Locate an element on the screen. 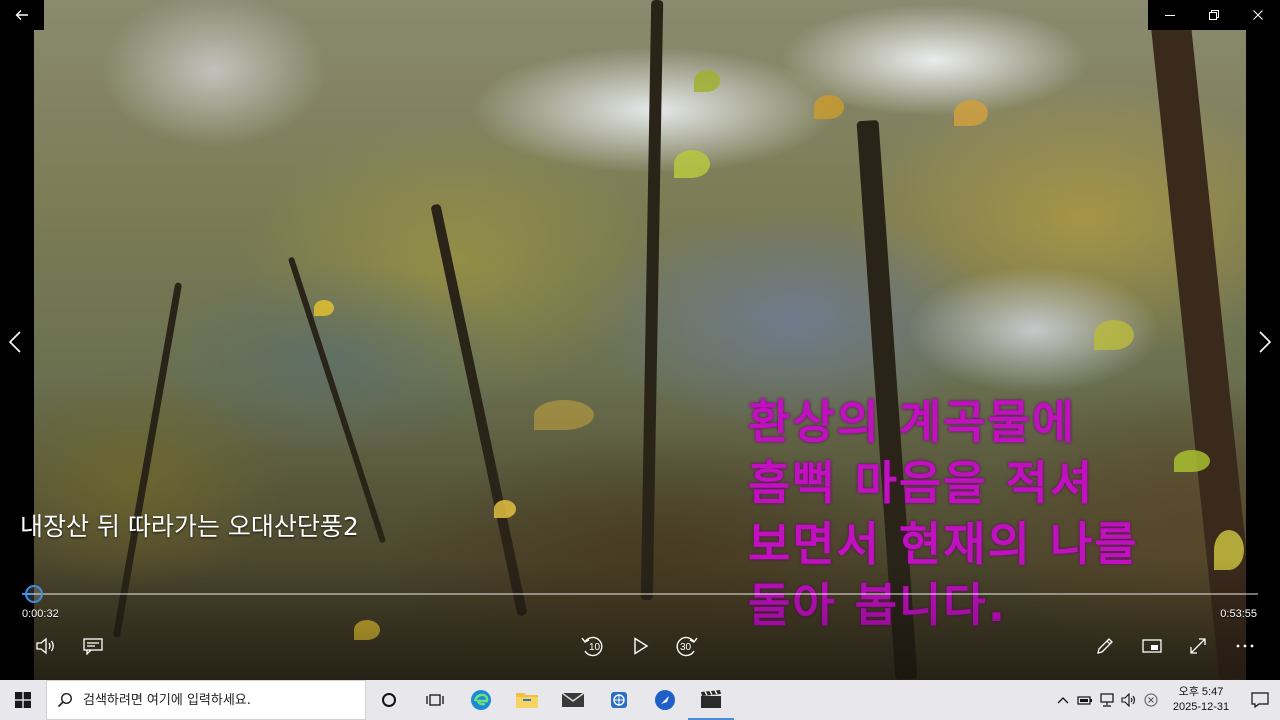 Image resolution: width=1280 pixels, height=720 pixels. clock-date: 2025-12-31 is located at coordinates (1201, 707).